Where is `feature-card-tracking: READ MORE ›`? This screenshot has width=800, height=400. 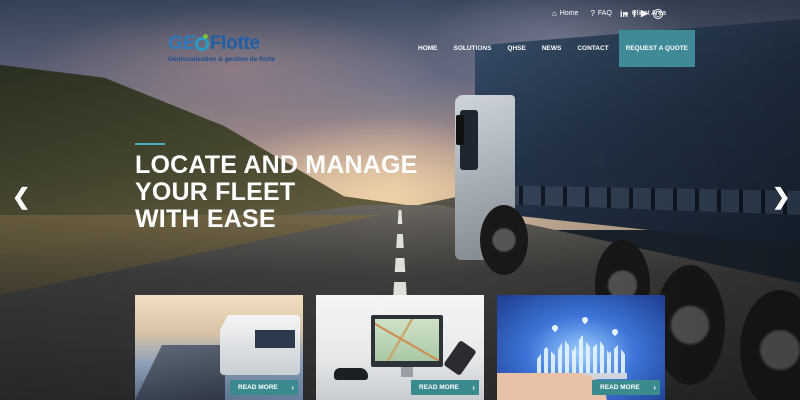 feature-card-tracking: READ MORE › is located at coordinates (219, 347).